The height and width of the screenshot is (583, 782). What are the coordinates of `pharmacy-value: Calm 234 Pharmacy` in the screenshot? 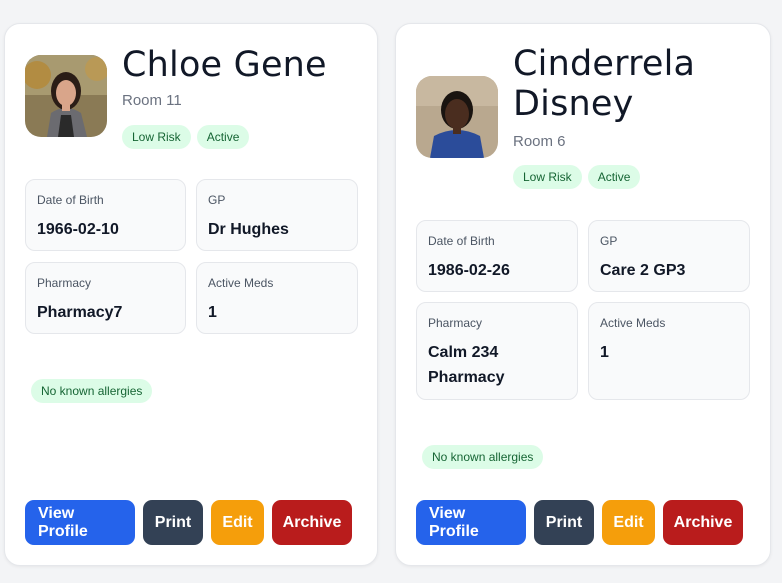 It's located at (497, 365).